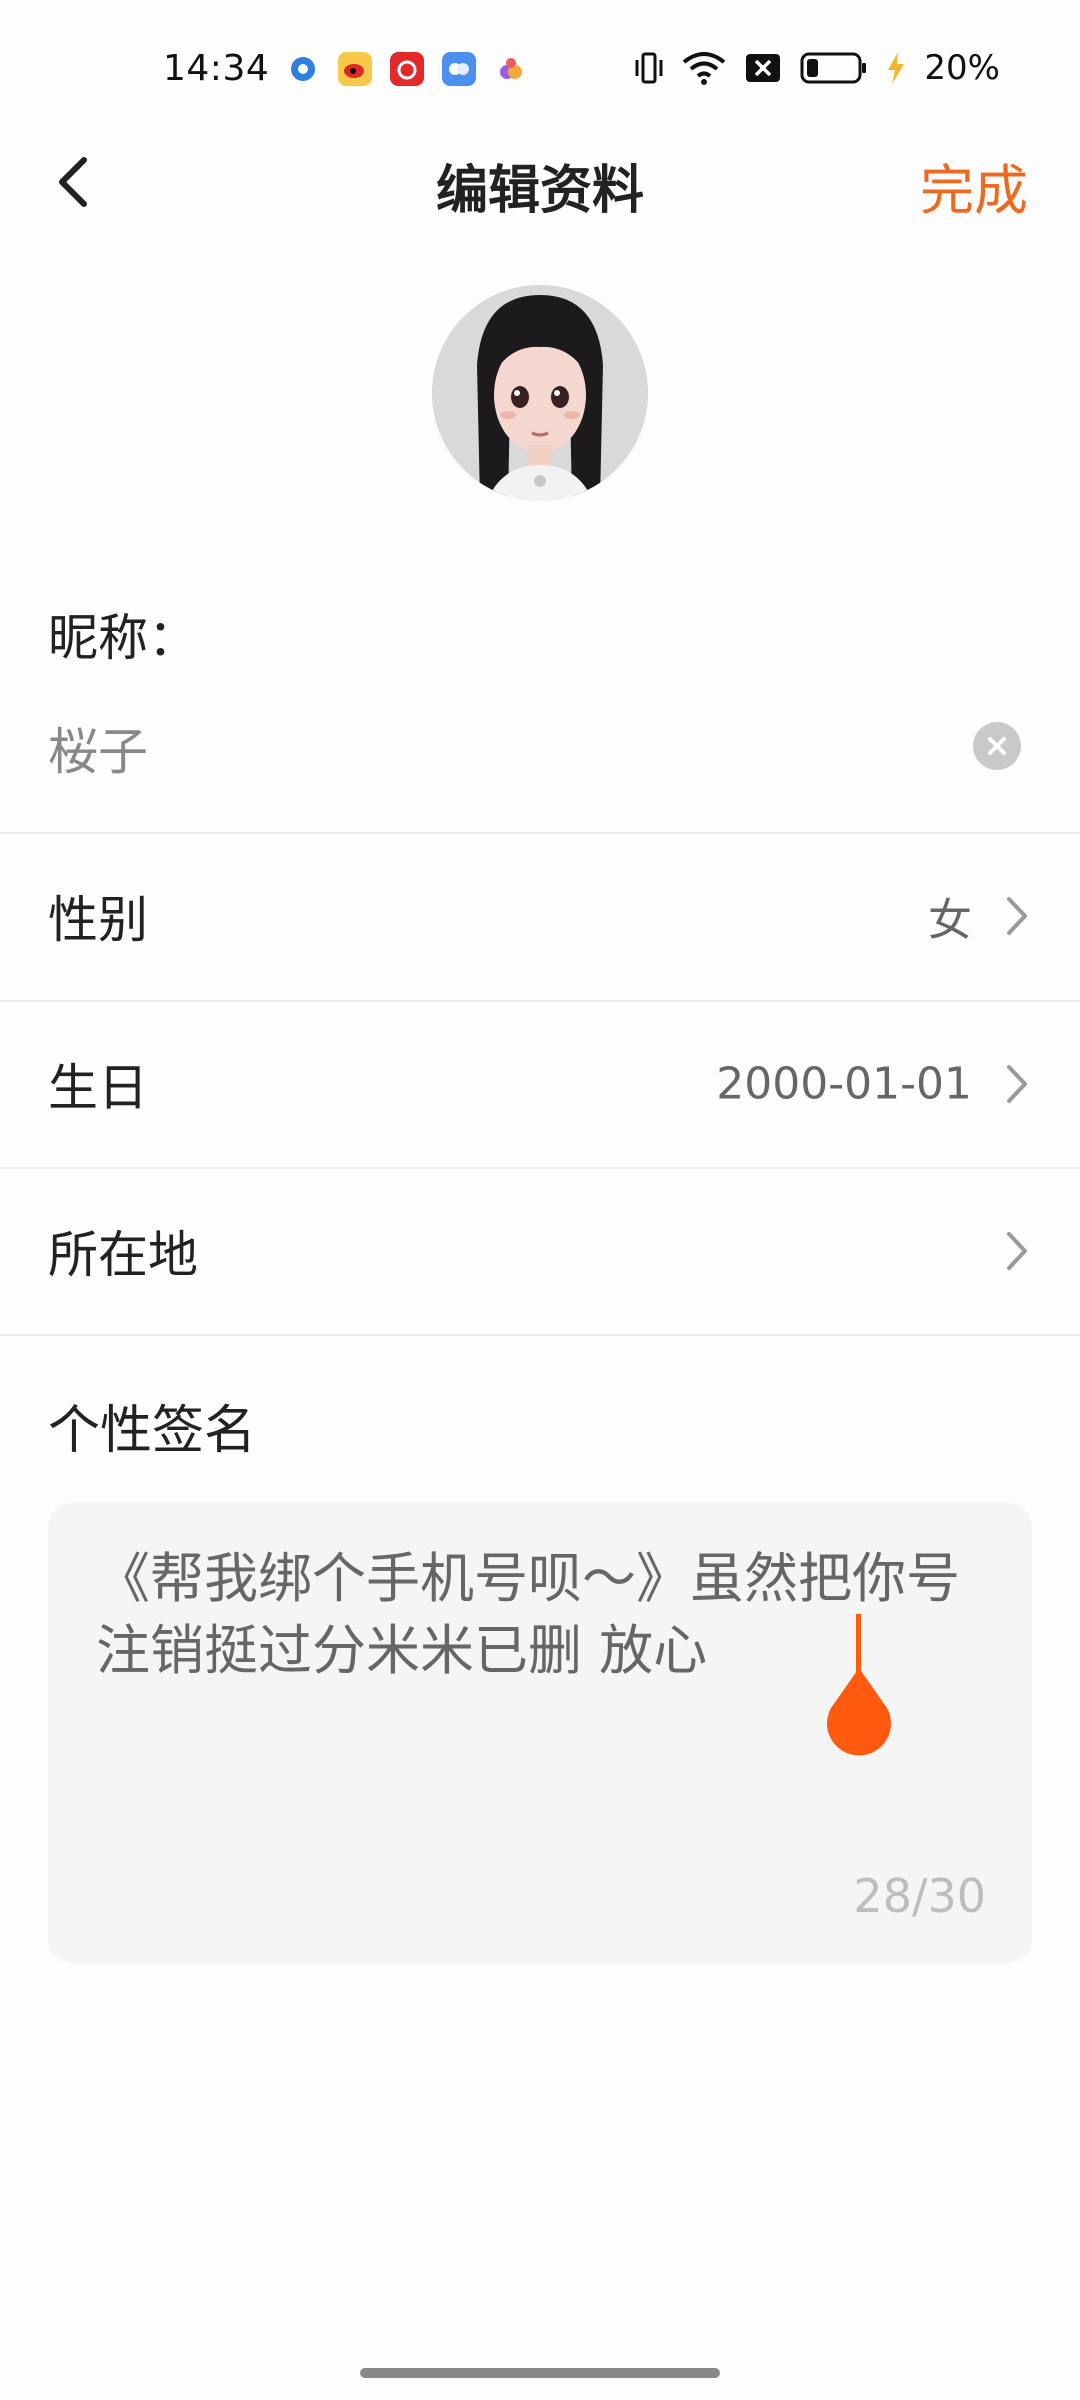 The width and height of the screenshot is (1080, 2400). Describe the element at coordinates (844, 1083) in the screenshot. I see `birthday-value: 2000-01-01` at that location.